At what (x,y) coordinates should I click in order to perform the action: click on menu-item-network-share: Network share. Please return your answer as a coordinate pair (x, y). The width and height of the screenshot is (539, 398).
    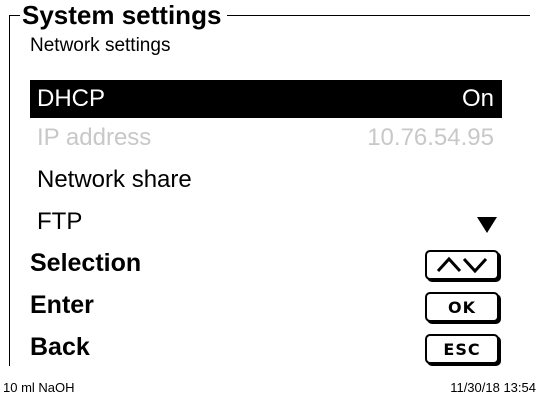
    Looking at the image, I should click on (266, 180).